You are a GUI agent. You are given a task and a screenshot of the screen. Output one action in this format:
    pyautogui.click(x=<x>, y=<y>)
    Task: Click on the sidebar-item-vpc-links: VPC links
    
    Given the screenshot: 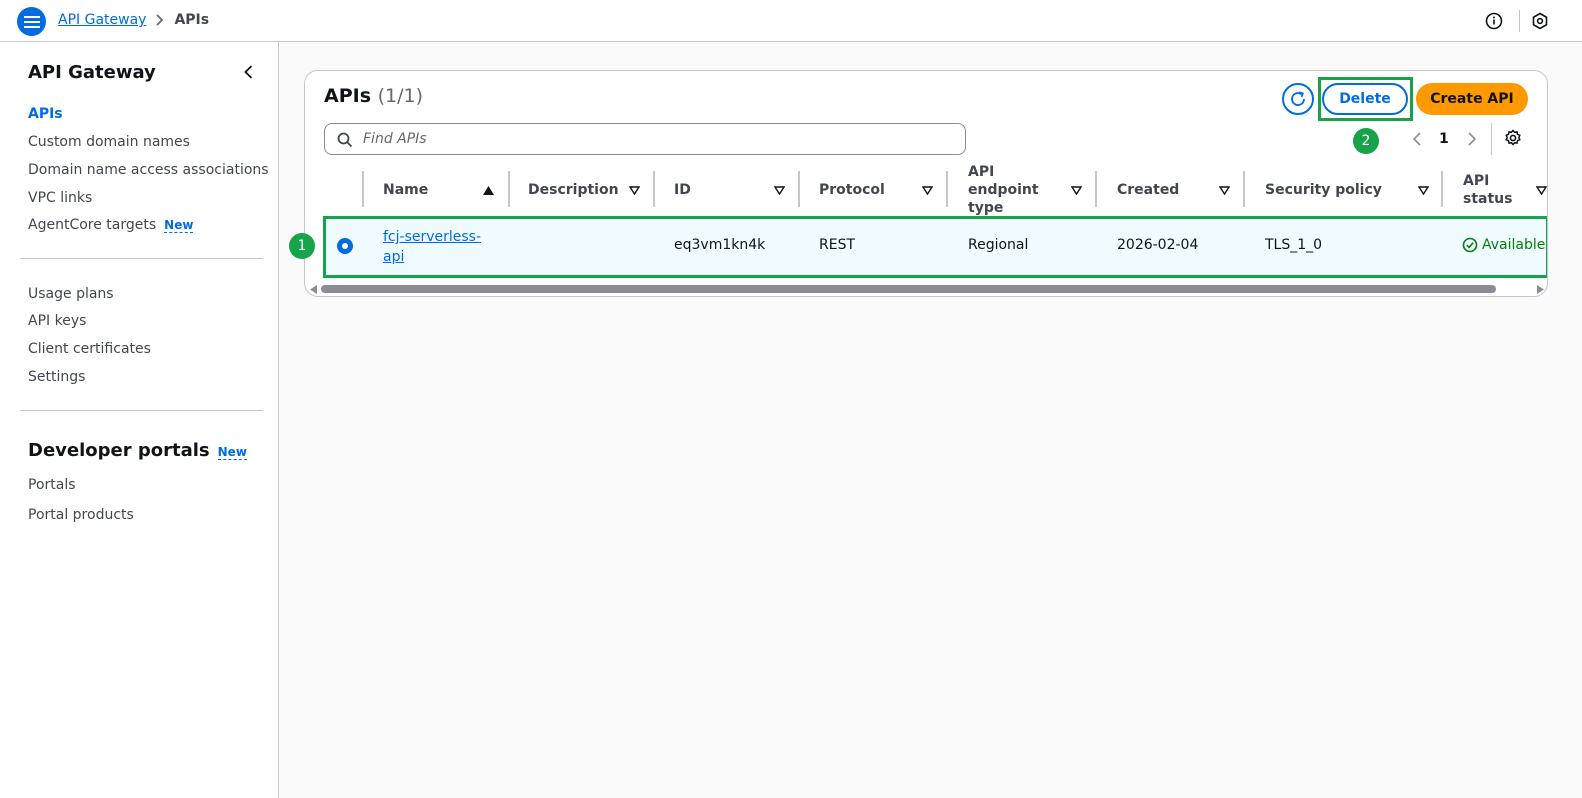 What is the action you would take?
    pyautogui.click(x=60, y=198)
    